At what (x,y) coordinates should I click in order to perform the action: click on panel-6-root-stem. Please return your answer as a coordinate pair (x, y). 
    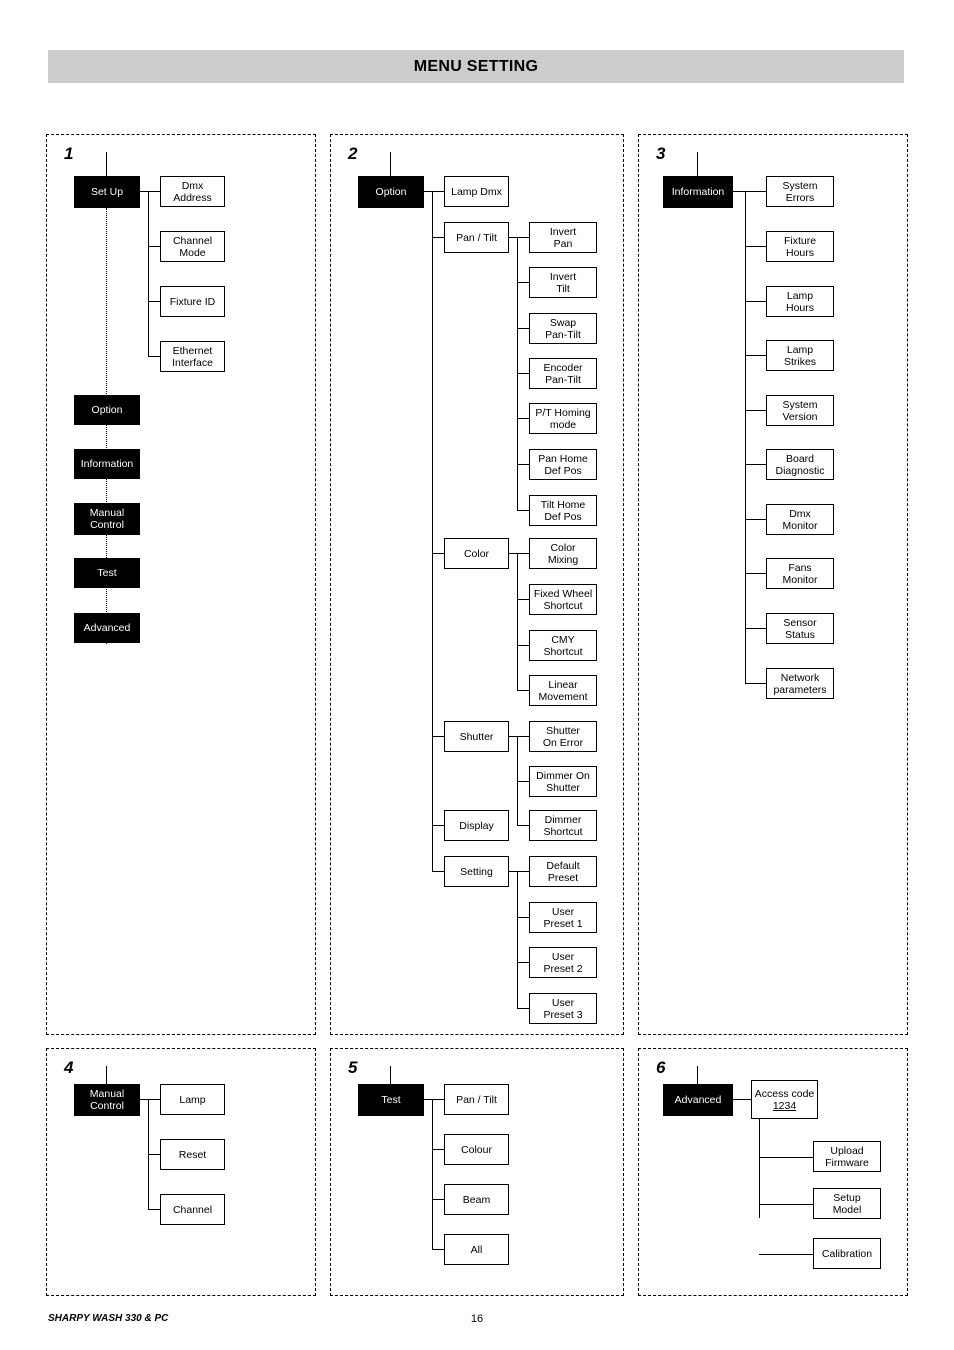
    Looking at the image, I should click on (697, 1075).